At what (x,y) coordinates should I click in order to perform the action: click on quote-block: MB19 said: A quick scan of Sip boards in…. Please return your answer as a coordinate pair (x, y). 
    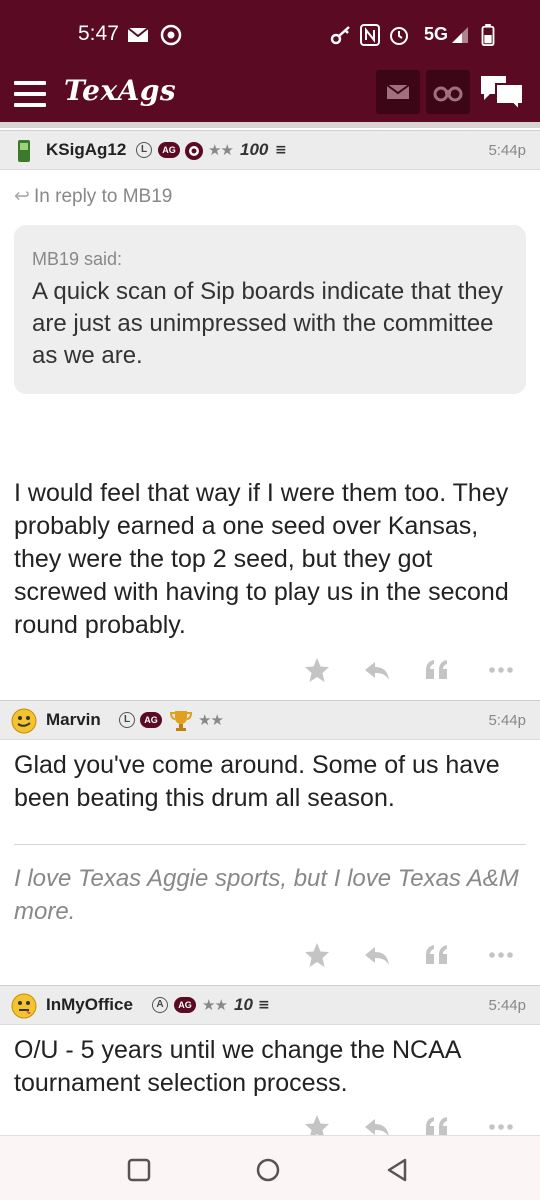
    Looking at the image, I should click on (270, 309).